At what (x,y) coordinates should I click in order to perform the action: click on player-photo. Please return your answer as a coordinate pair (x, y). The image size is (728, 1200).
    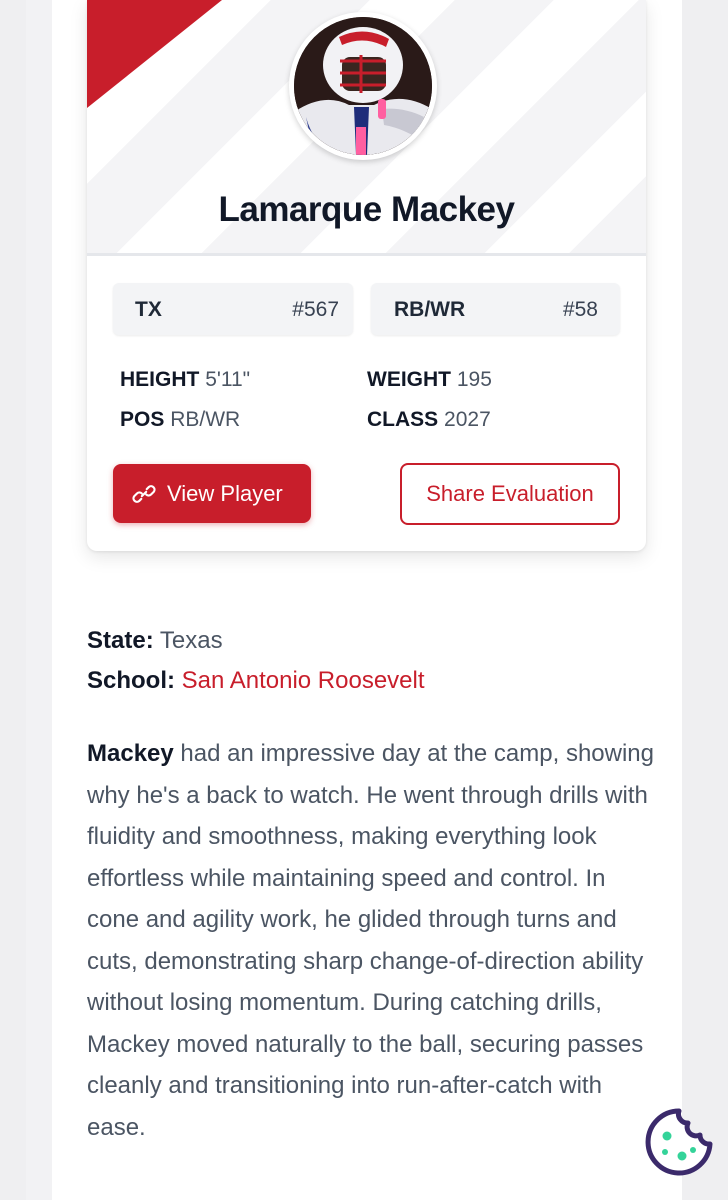
    Looking at the image, I should click on (363, 86).